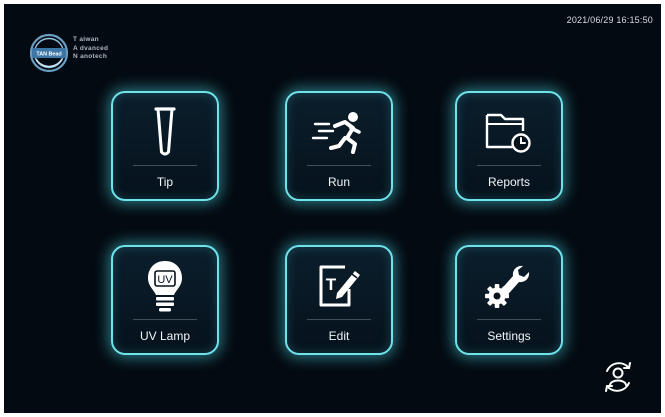 The image size is (665, 417). I want to click on reports-divider, so click(509, 165).